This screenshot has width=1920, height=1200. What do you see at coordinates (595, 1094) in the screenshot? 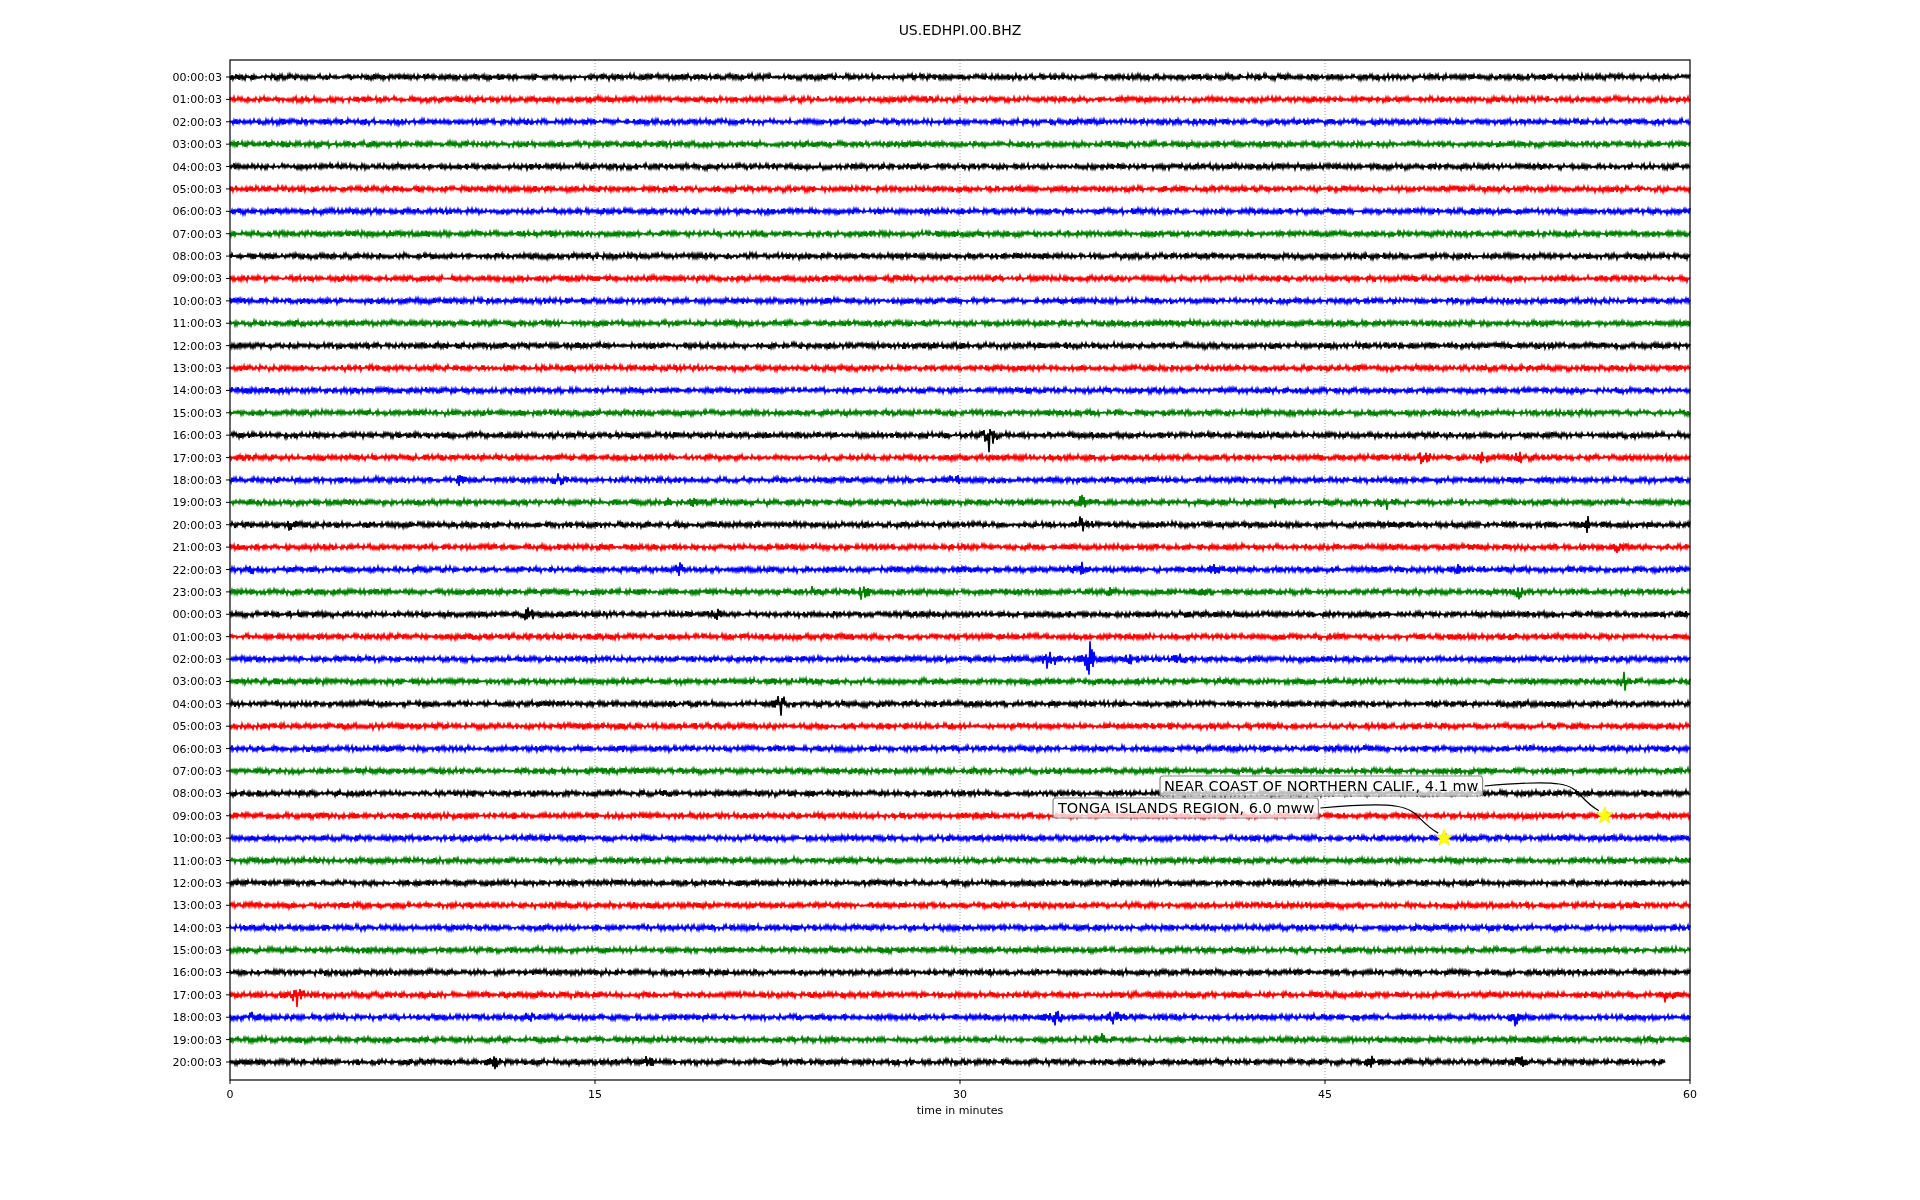
I see `axis-tick-label: 15` at bounding box center [595, 1094].